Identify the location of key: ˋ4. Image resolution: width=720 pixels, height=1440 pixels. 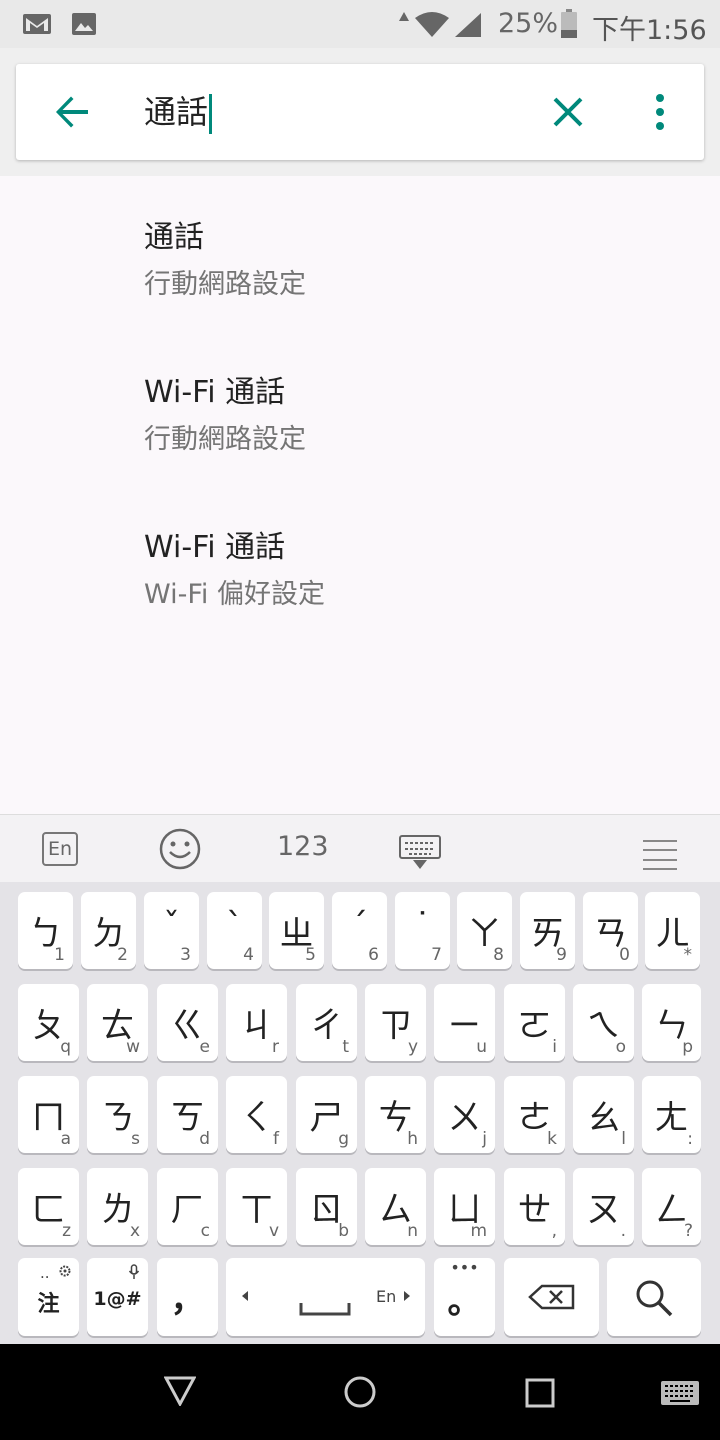
(234, 930).